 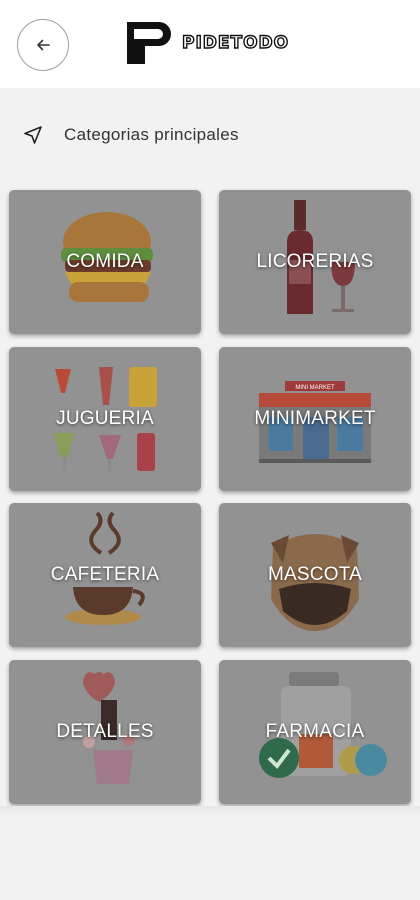 I want to click on app-header: PIDETODO, so click(x=210, y=44).